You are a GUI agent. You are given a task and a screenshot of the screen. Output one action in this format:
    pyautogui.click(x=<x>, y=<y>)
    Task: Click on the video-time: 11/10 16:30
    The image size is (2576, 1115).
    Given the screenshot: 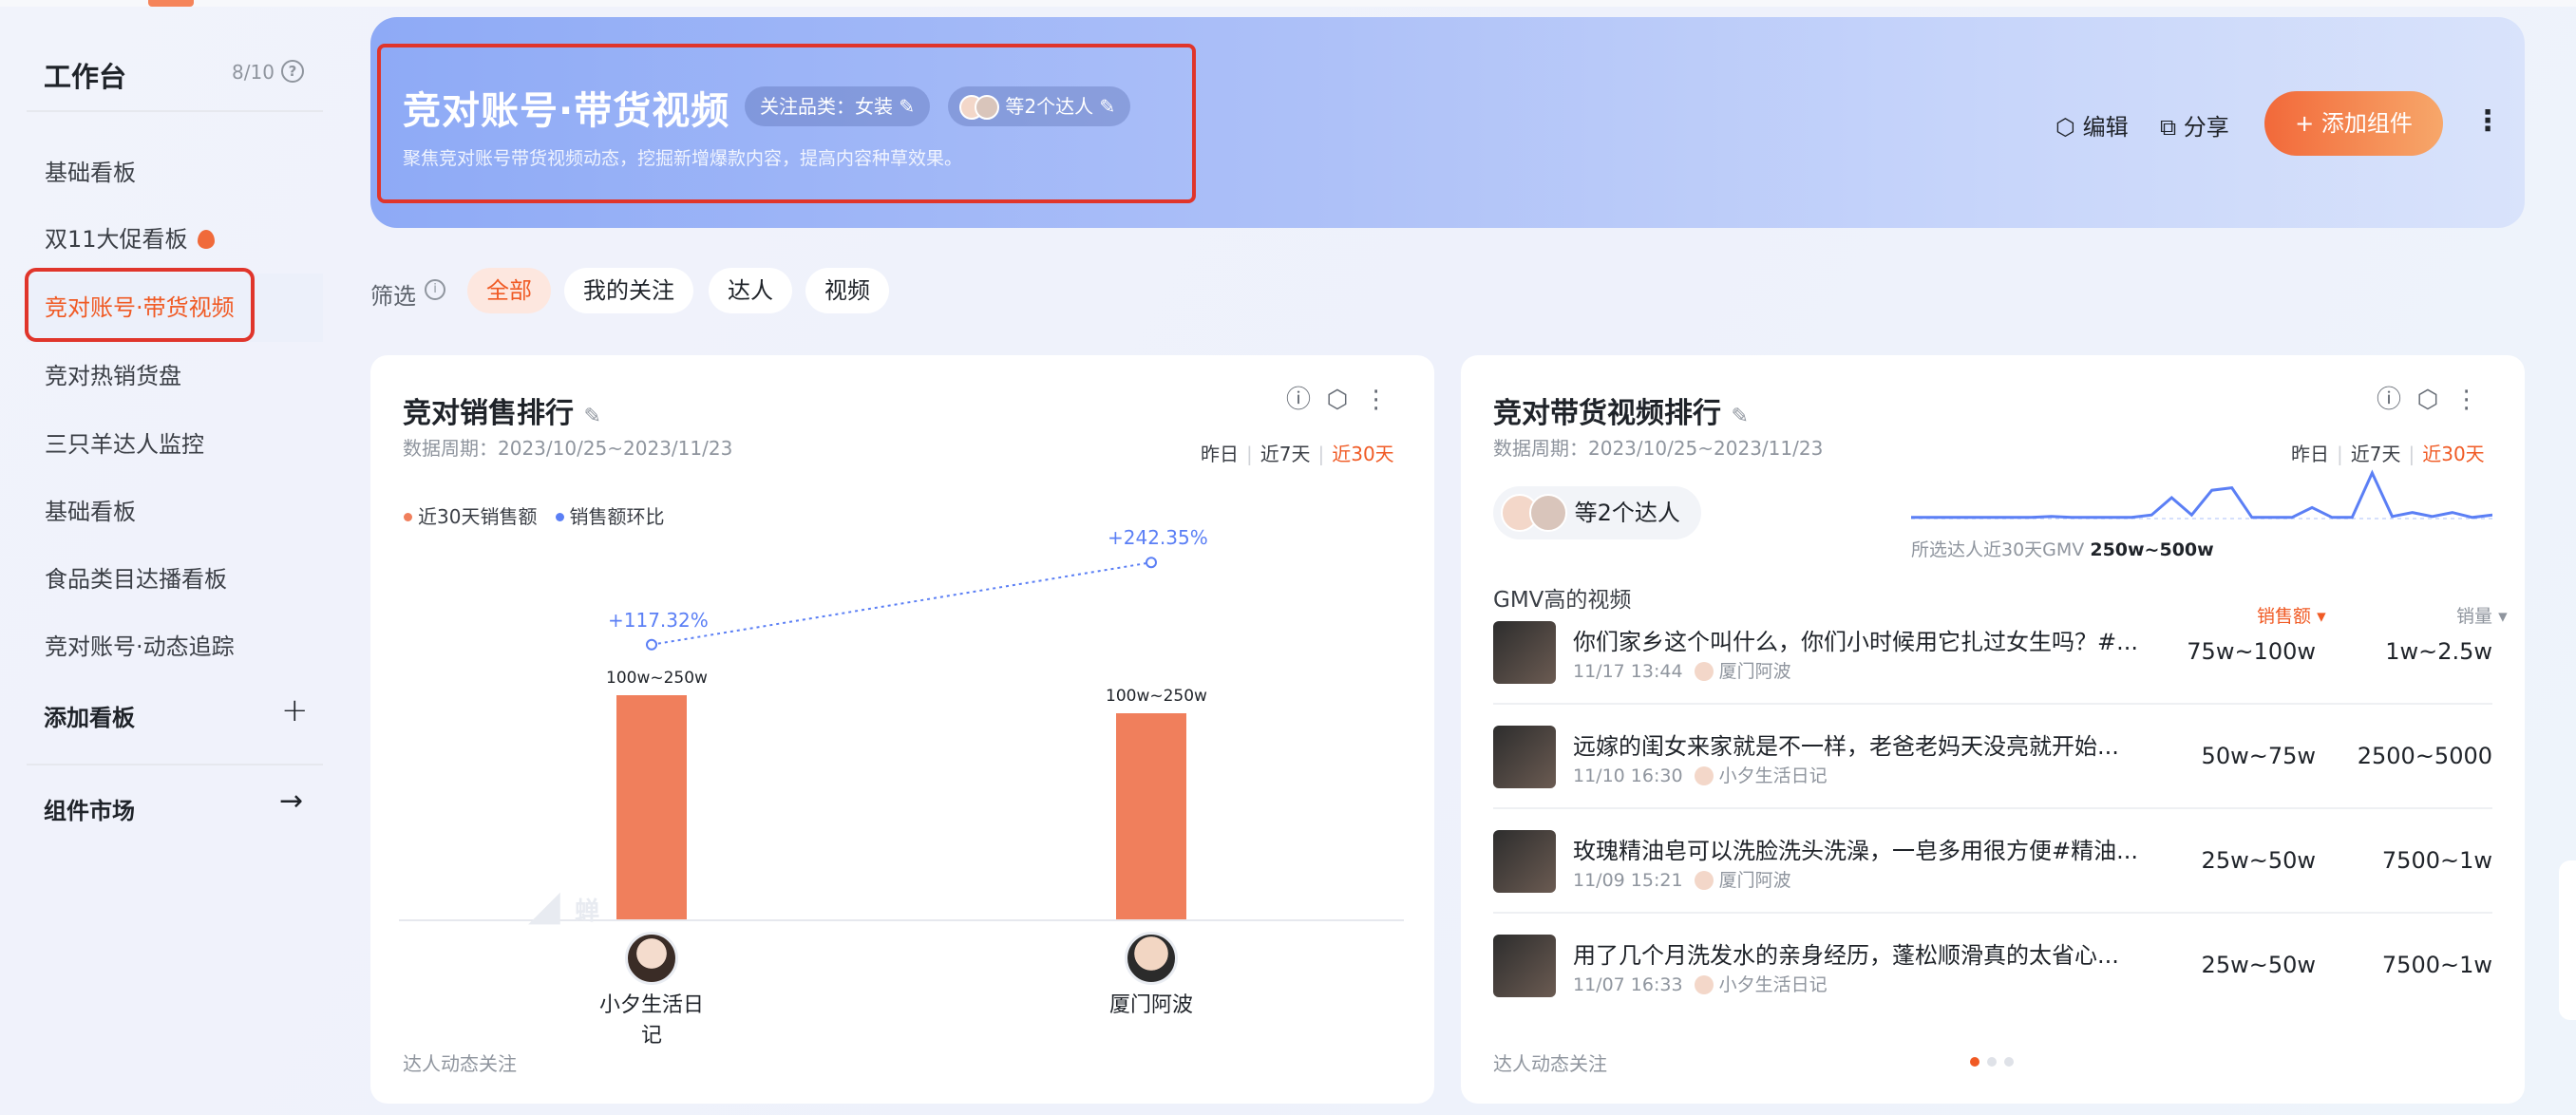 What is the action you would take?
    pyautogui.click(x=1628, y=776)
    